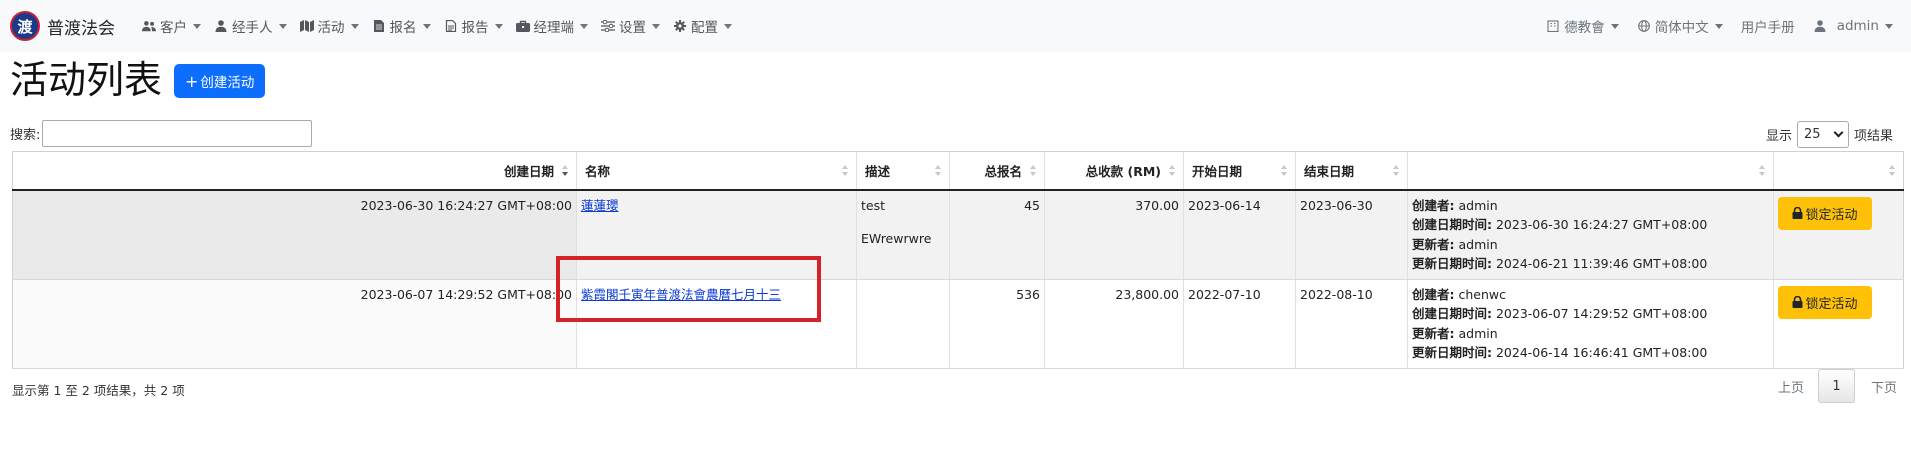  What do you see at coordinates (473, 26) in the screenshot?
I see `menu-reports: 报告` at bounding box center [473, 26].